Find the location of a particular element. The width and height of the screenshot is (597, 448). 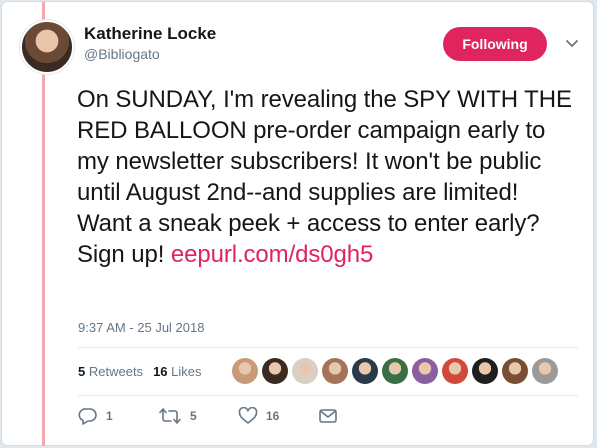

like-count: 16 is located at coordinates (273, 416).